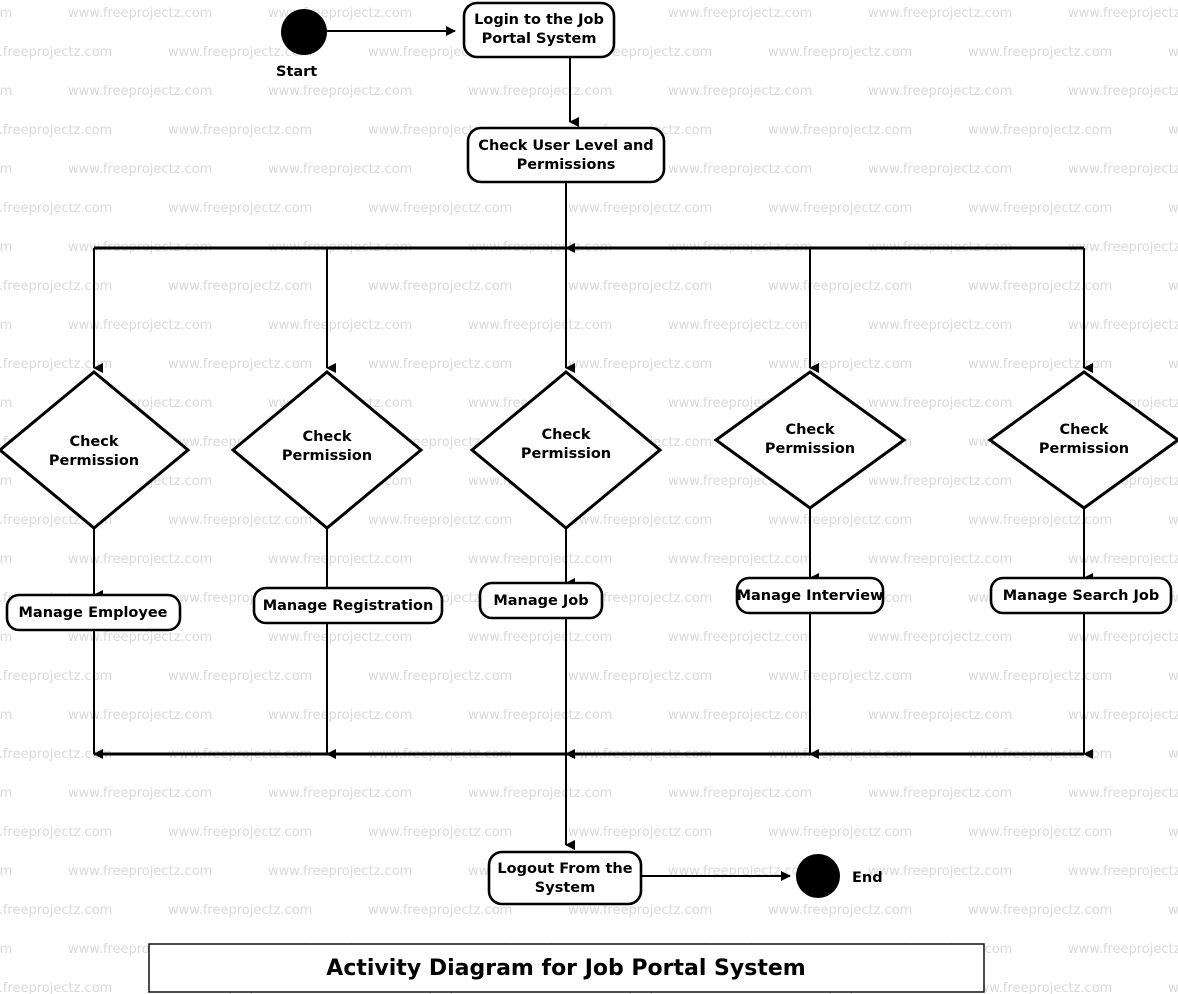  What do you see at coordinates (94, 461) in the screenshot?
I see `decision-1-line2: Permission` at bounding box center [94, 461].